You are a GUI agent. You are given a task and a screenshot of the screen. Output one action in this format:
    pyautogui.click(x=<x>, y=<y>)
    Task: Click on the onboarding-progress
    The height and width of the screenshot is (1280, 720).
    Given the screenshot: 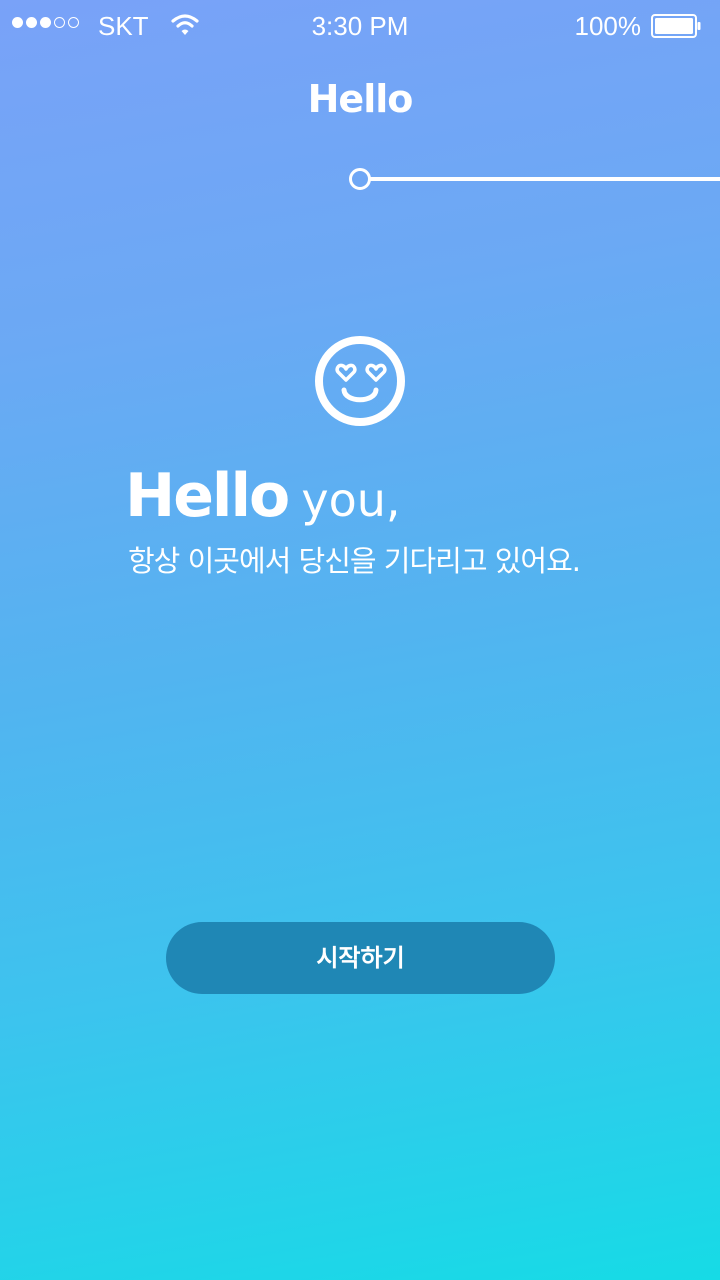 What is the action you would take?
    pyautogui.click(x=534, y=179)
    